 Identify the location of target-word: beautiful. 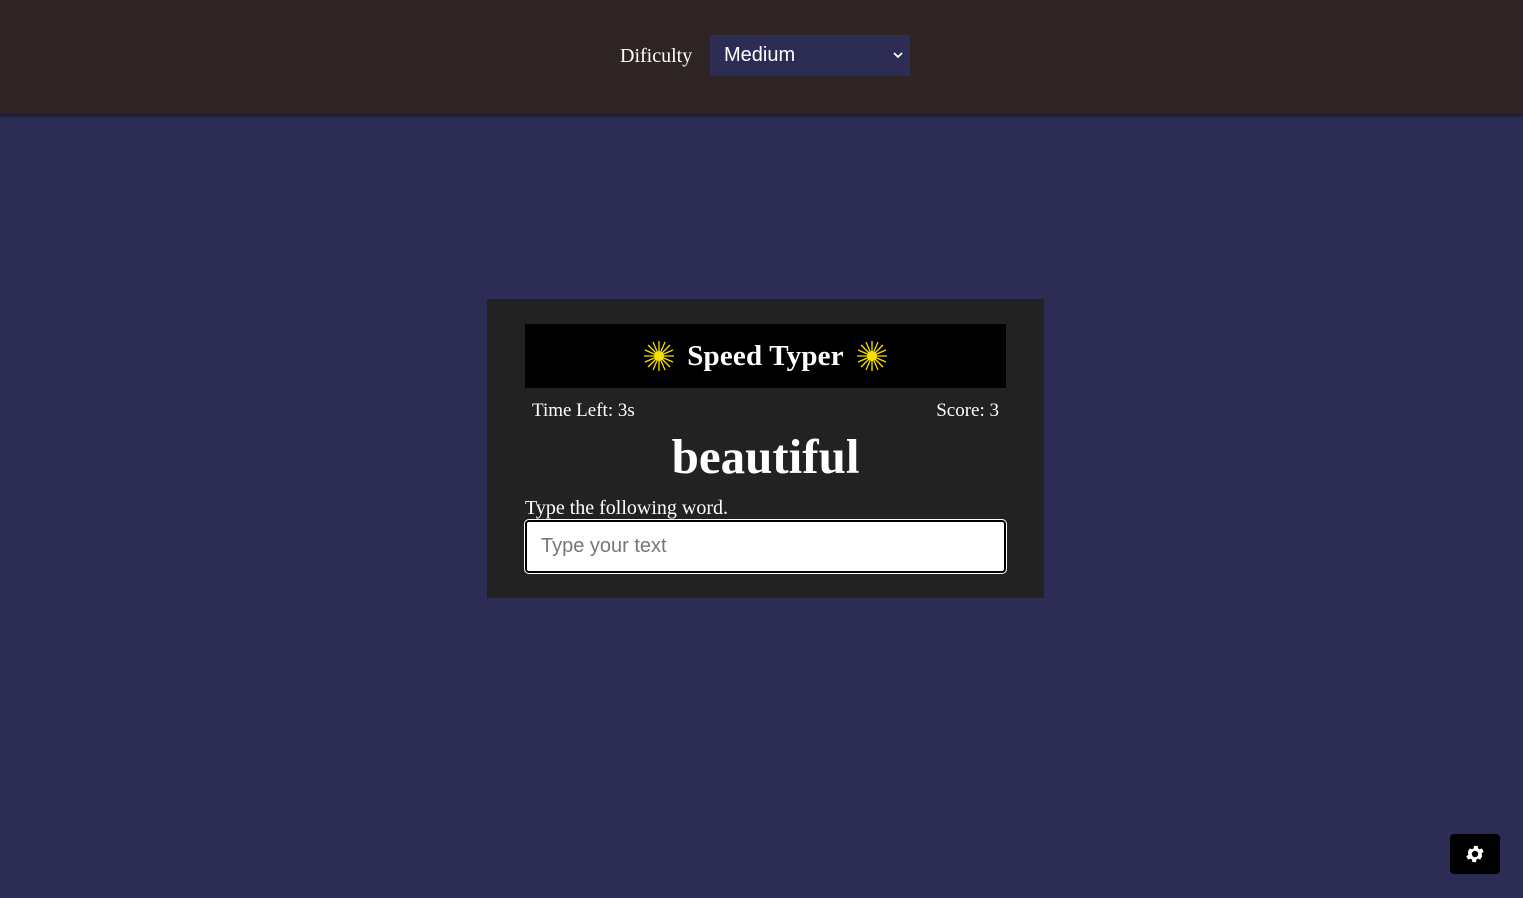
(765, 456).